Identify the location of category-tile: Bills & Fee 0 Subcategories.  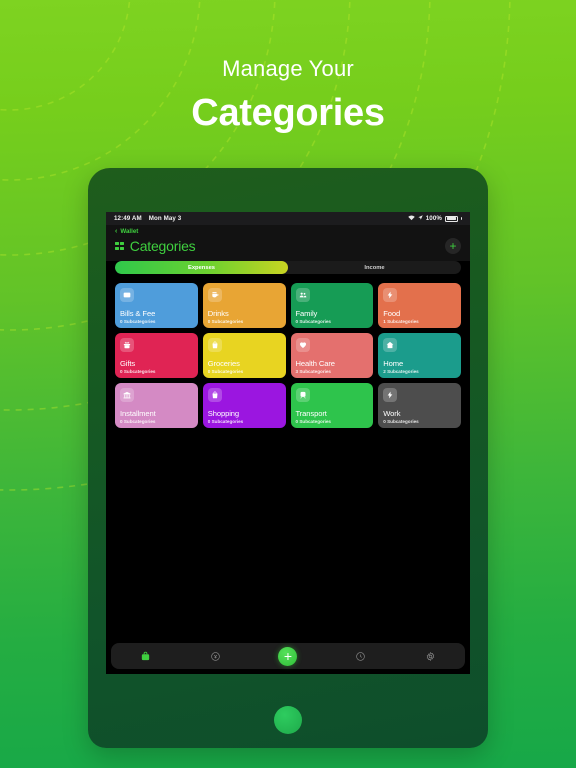
(156, 305).